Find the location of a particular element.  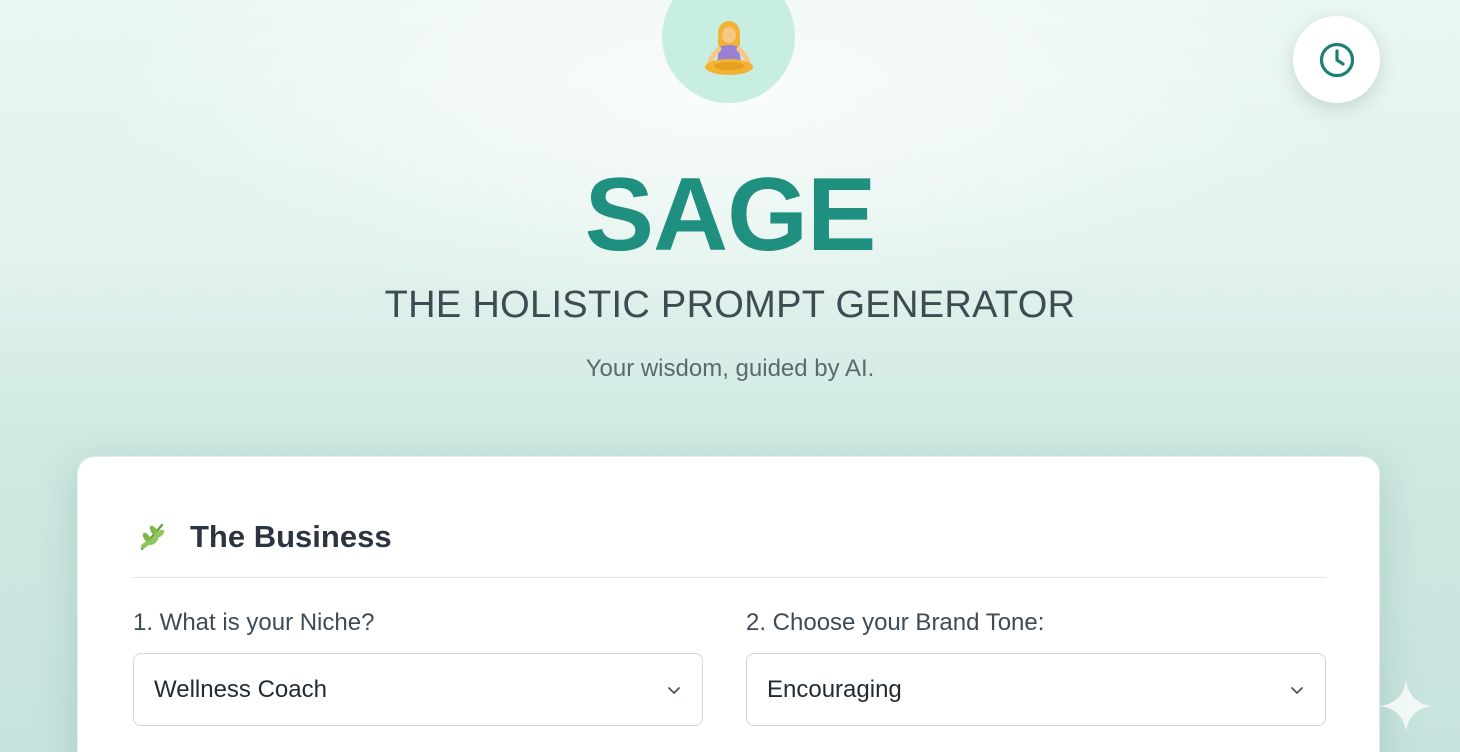

section-divider is located at coordinates (729, 577).